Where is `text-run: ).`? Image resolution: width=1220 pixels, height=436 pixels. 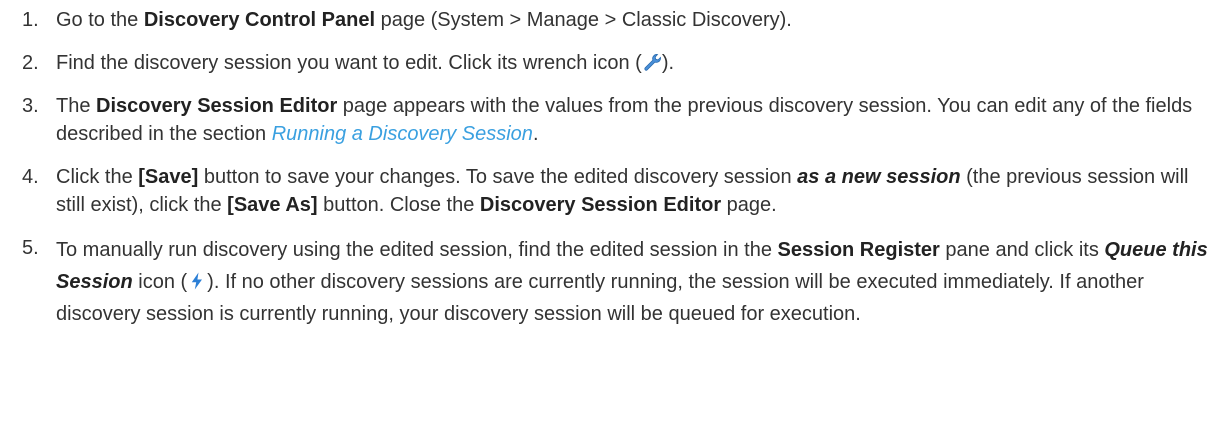 text-run: ). is located at coordinates (668, 63).